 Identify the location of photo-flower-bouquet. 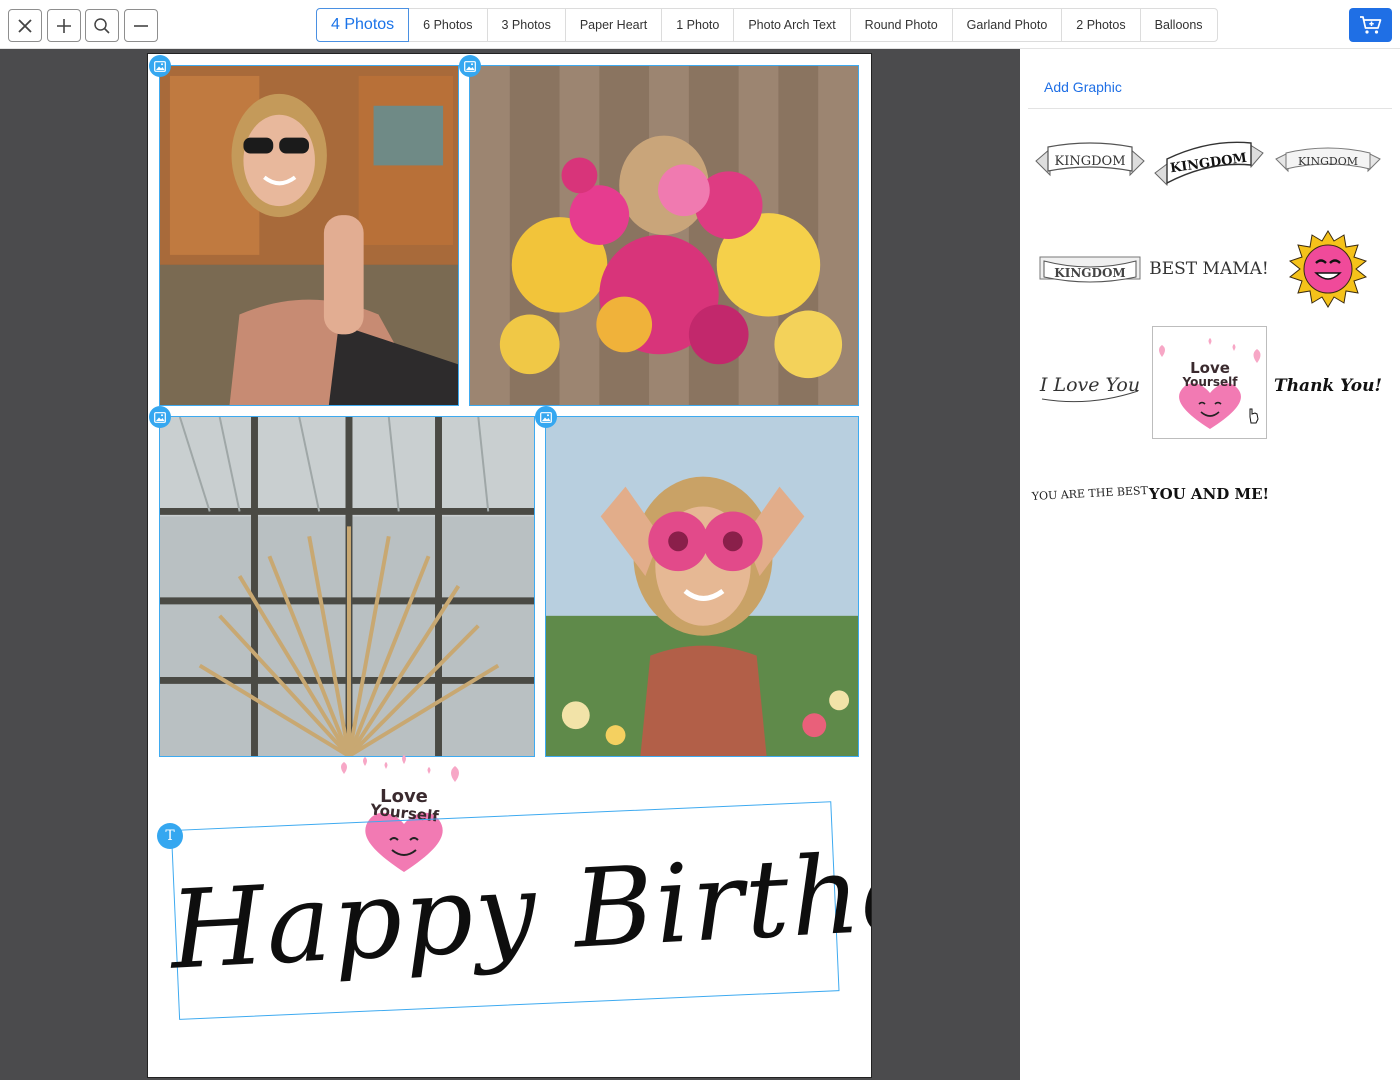
(664, 235).